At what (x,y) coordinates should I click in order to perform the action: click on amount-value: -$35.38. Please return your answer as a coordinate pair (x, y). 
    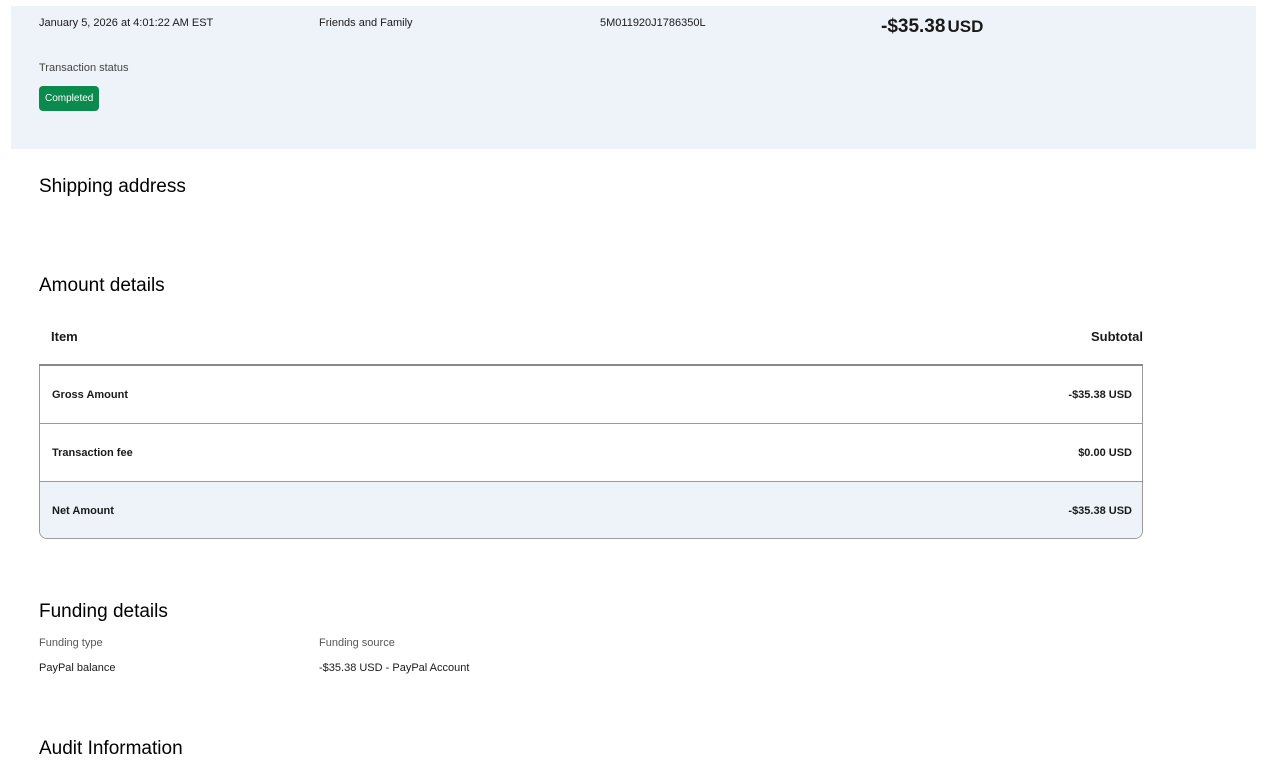
    Looking at the image, I should click on (913, 26).